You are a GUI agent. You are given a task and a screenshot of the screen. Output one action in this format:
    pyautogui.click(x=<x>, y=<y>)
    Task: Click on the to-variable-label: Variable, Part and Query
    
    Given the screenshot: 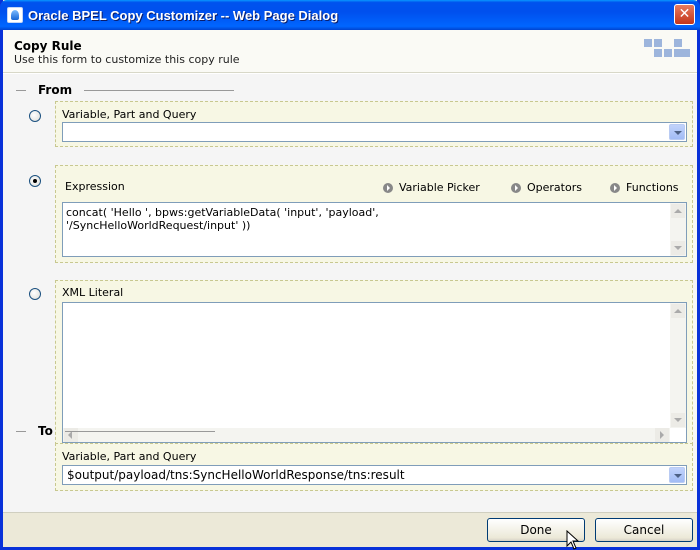 What is the action you would take?
    pyautogui.click(x=129, y=456)
    